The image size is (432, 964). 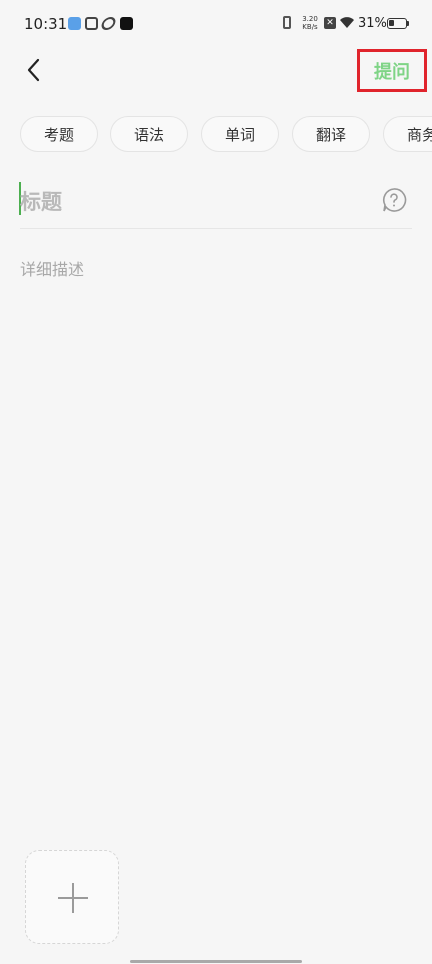 I want to click on plus-icon, so click(x=73, y=898).